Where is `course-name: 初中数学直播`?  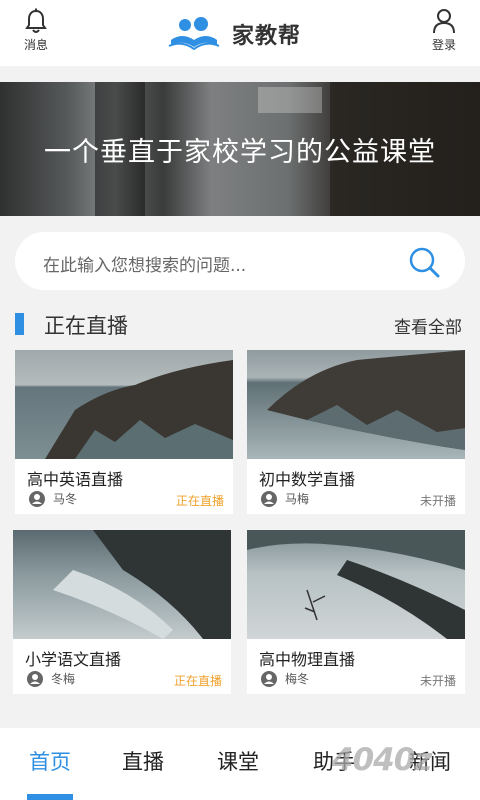
course-name: 初中数学直播 is located at coordinates (307, 479).